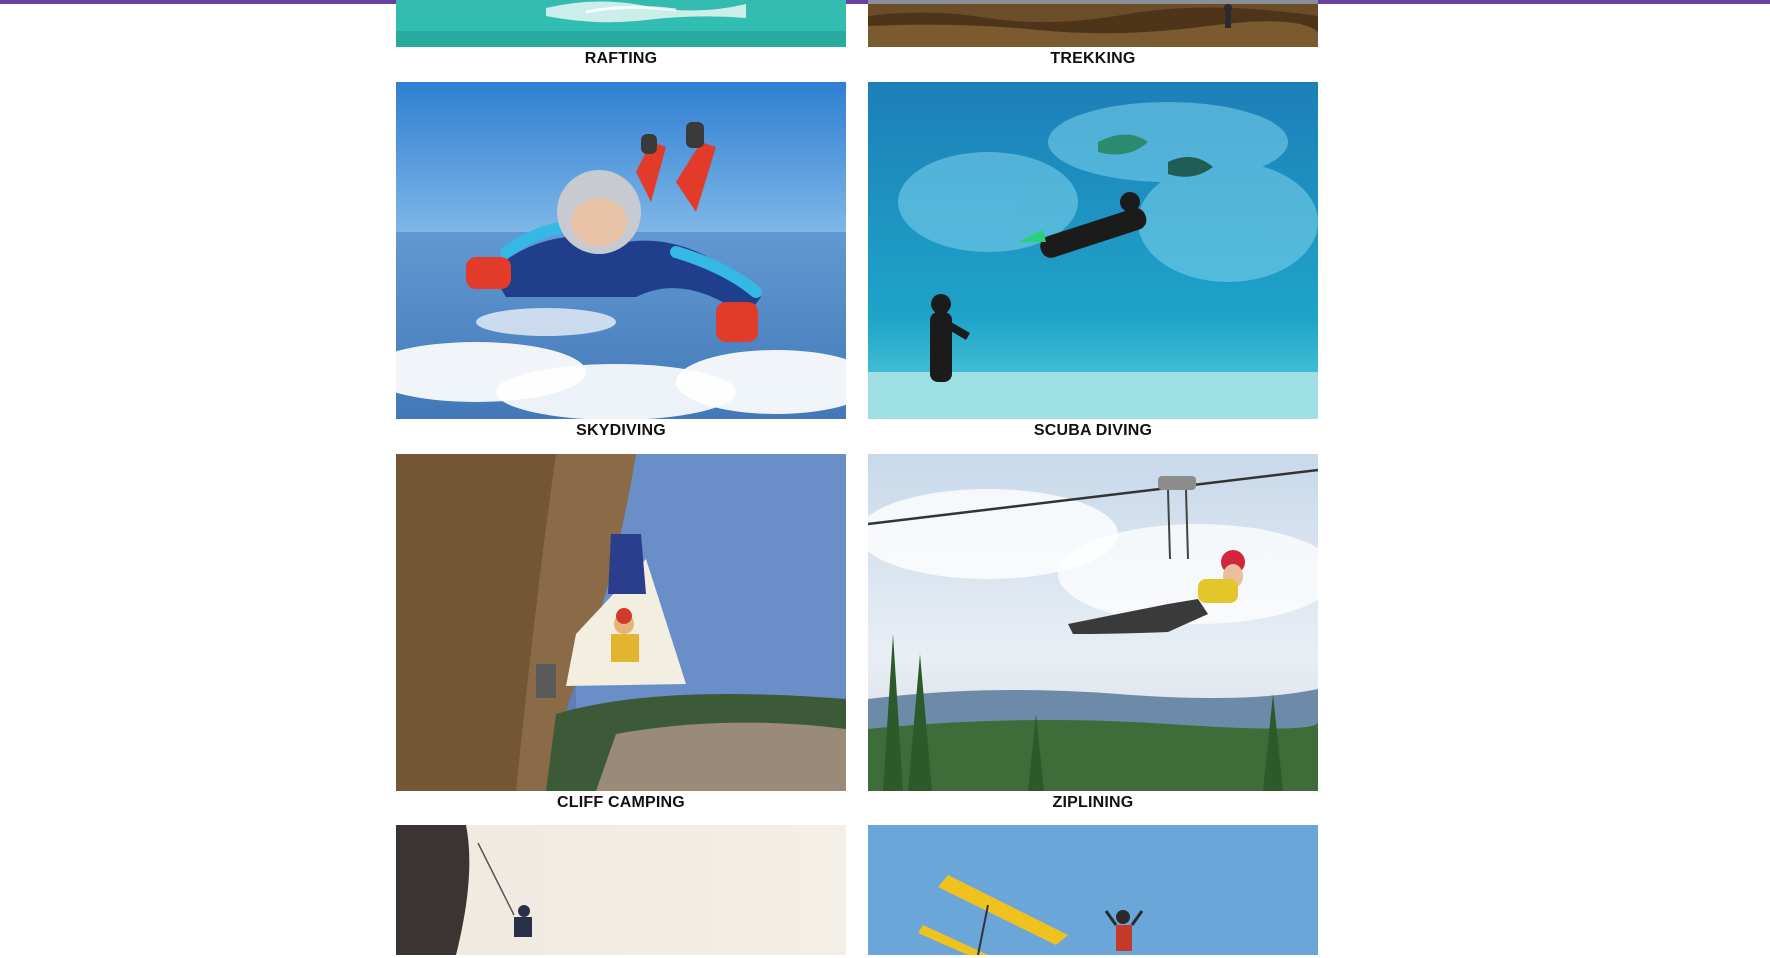 This screenshot has height=958, width=1770. I want to click on scuba-diving-photo, so click(1093, 250).